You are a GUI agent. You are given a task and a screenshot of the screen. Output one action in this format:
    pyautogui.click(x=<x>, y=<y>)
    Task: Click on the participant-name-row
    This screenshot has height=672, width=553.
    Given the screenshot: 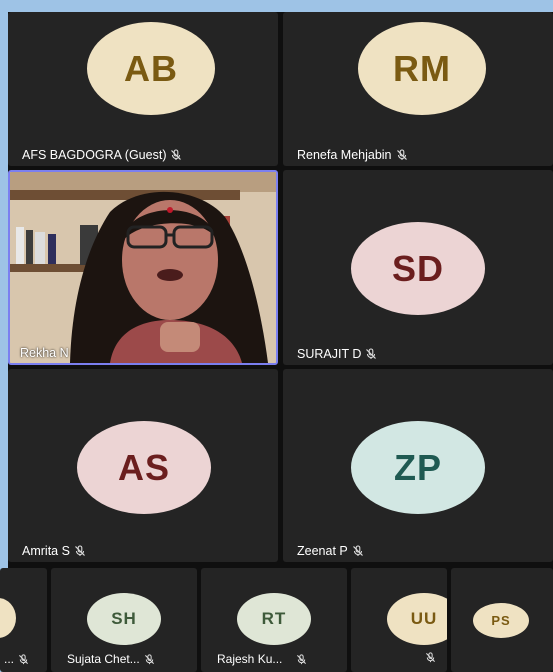 What is the action you would take?
    pyautogui.click(x=430, y=657)
    